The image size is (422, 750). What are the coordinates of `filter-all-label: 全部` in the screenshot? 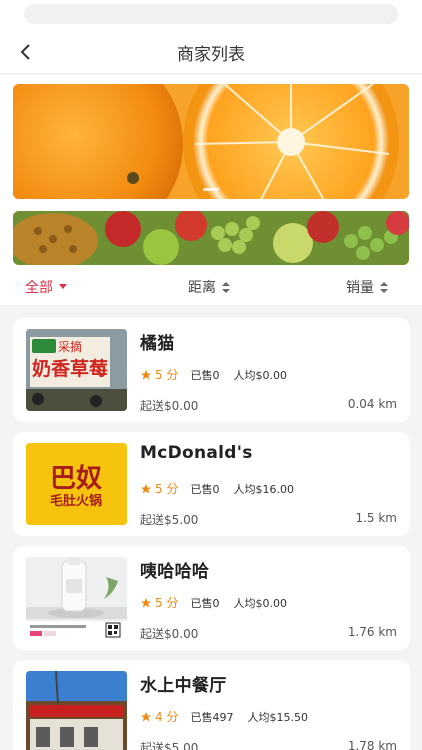 It's located at (39, 288).